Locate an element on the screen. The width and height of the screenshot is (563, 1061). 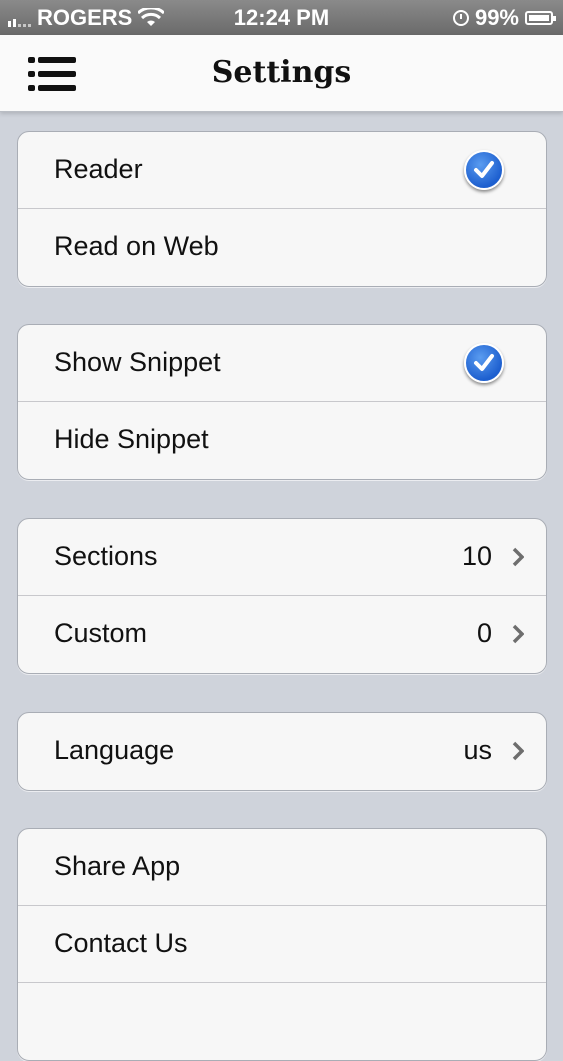
custom-row: Custom 0 is located at coordinates (282, 634).